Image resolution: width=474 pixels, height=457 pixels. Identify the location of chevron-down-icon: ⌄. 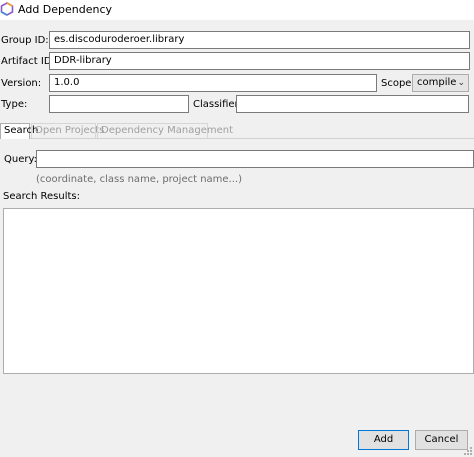
(461, 83).